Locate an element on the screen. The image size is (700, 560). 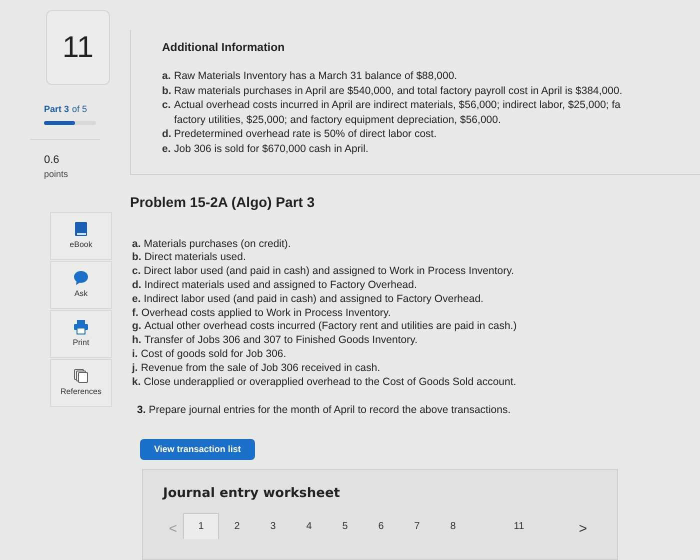
tool-button: Print is located at coordinates (81, 334).